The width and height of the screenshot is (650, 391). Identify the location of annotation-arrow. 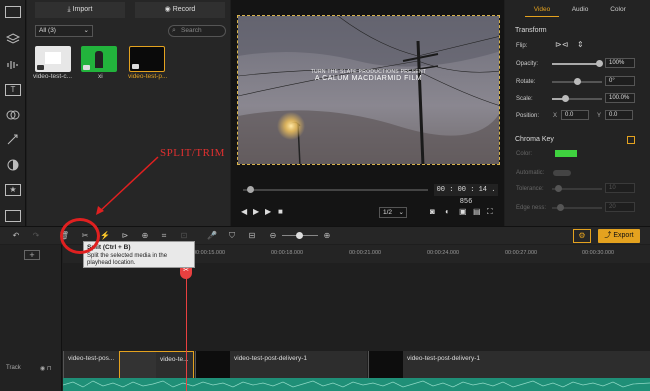
(127, 185).